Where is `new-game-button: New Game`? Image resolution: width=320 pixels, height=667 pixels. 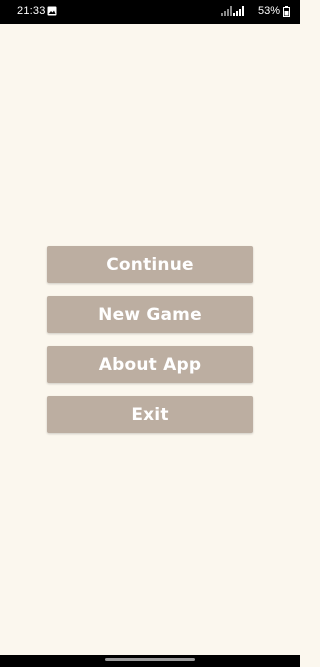 new-game-button: New Game is located at coordinates (150, 314).